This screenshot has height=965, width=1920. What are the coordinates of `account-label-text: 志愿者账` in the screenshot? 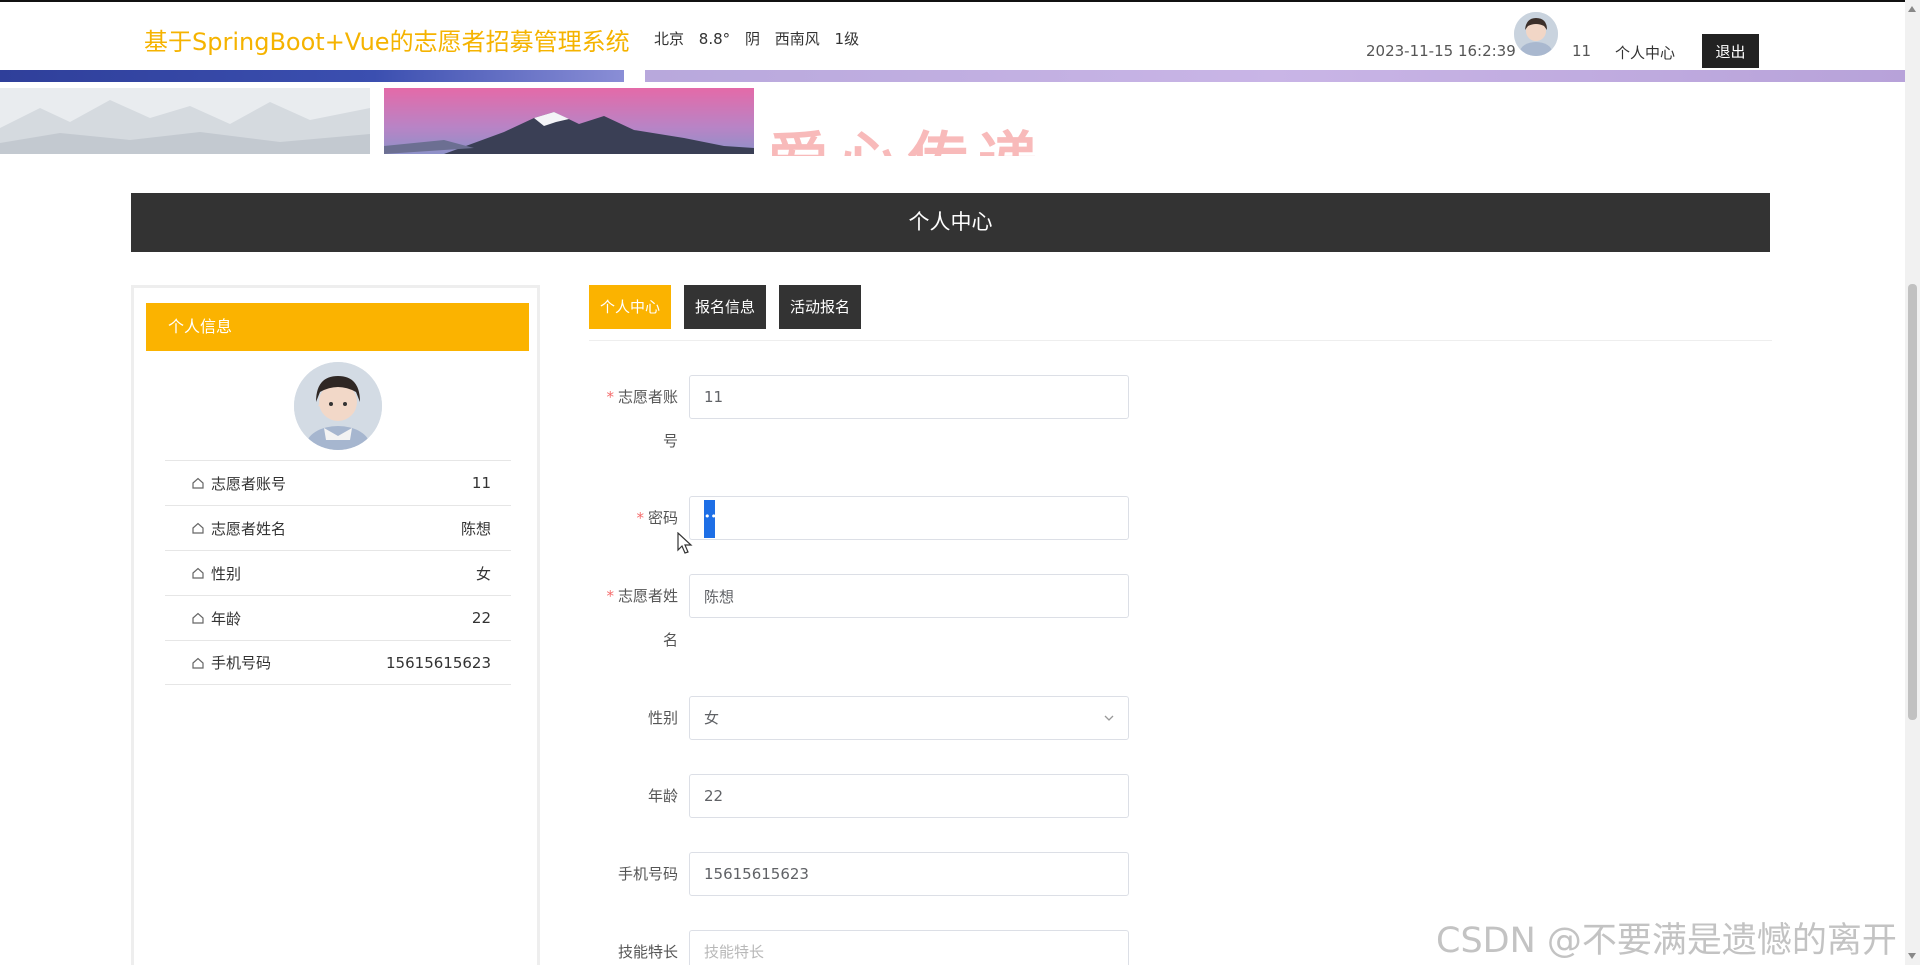 It's located at (647, 397).